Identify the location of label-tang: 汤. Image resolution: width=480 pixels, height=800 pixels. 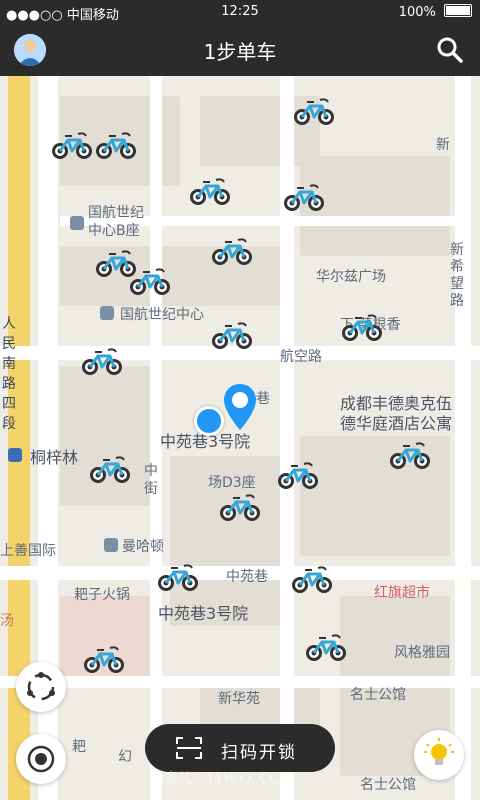
(7, 621).